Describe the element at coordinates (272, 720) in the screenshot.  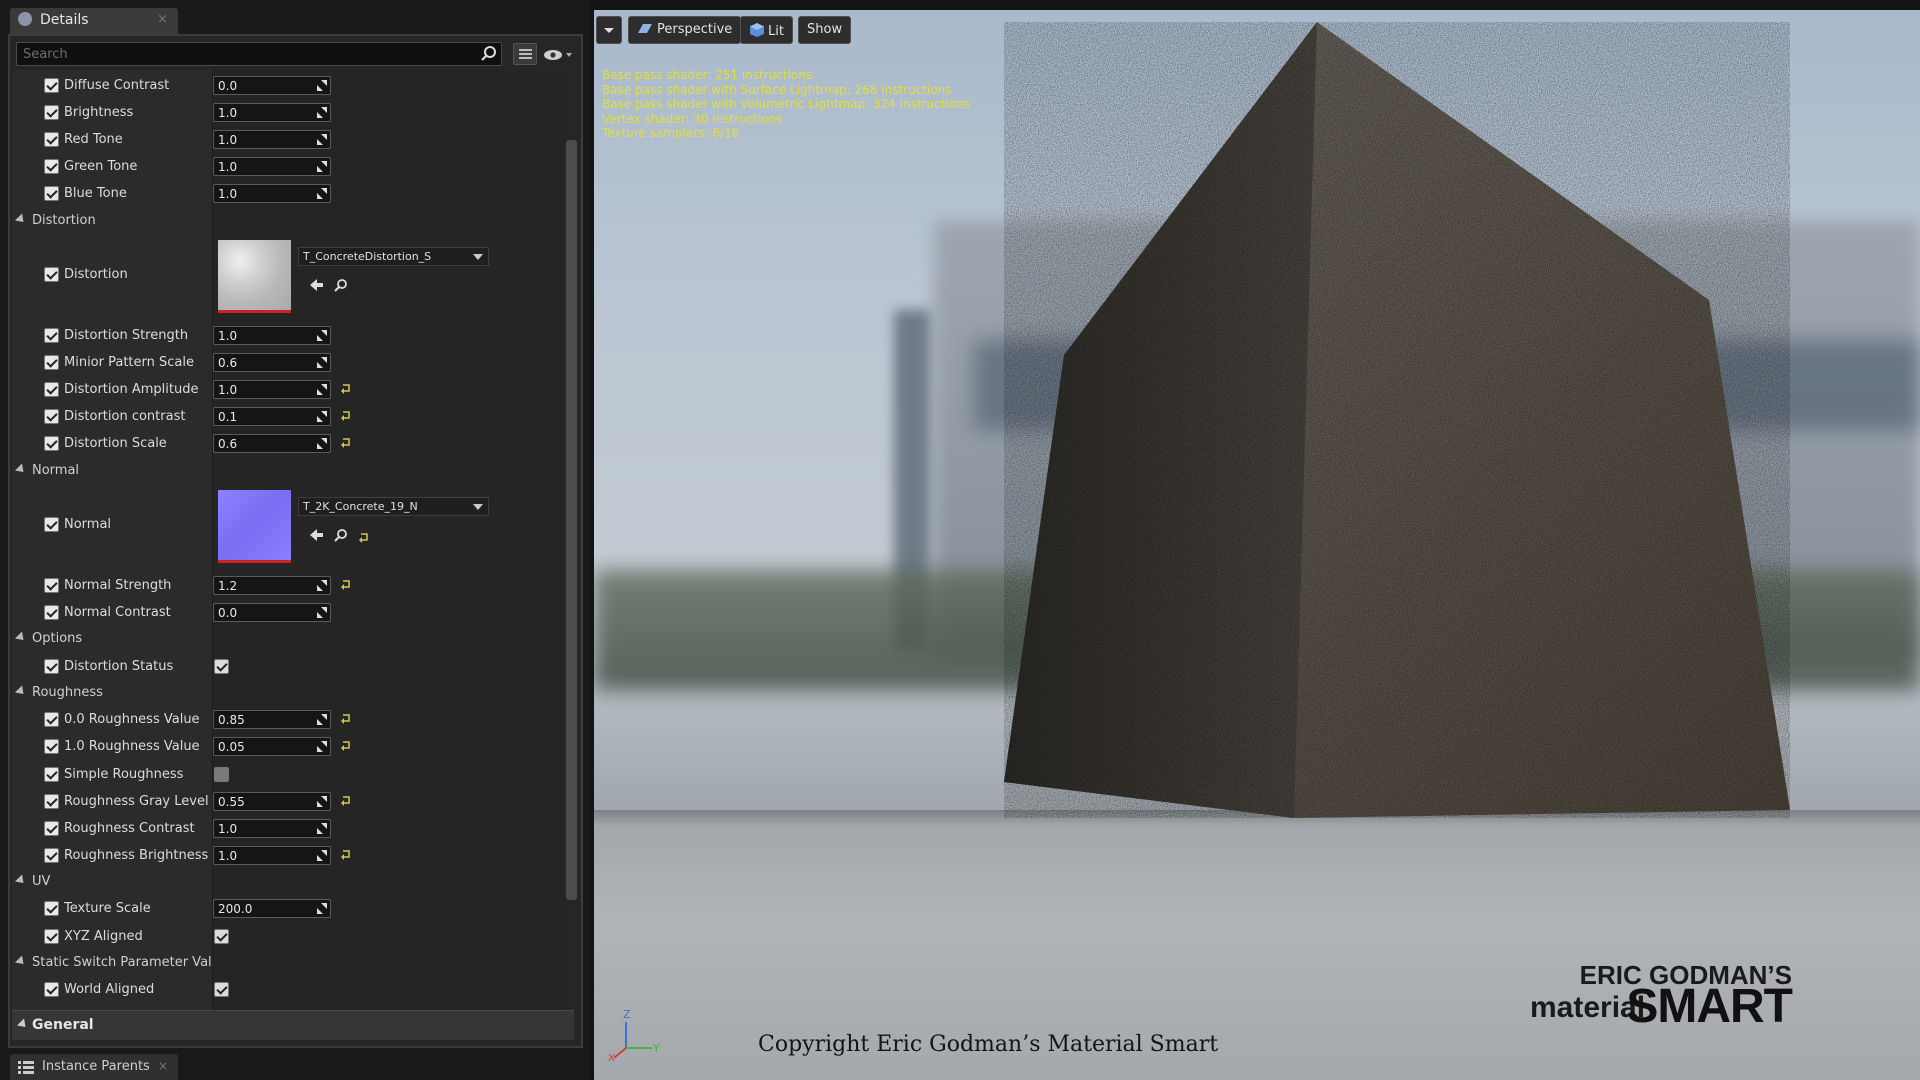
I see `value-field: 0.85` at that location.